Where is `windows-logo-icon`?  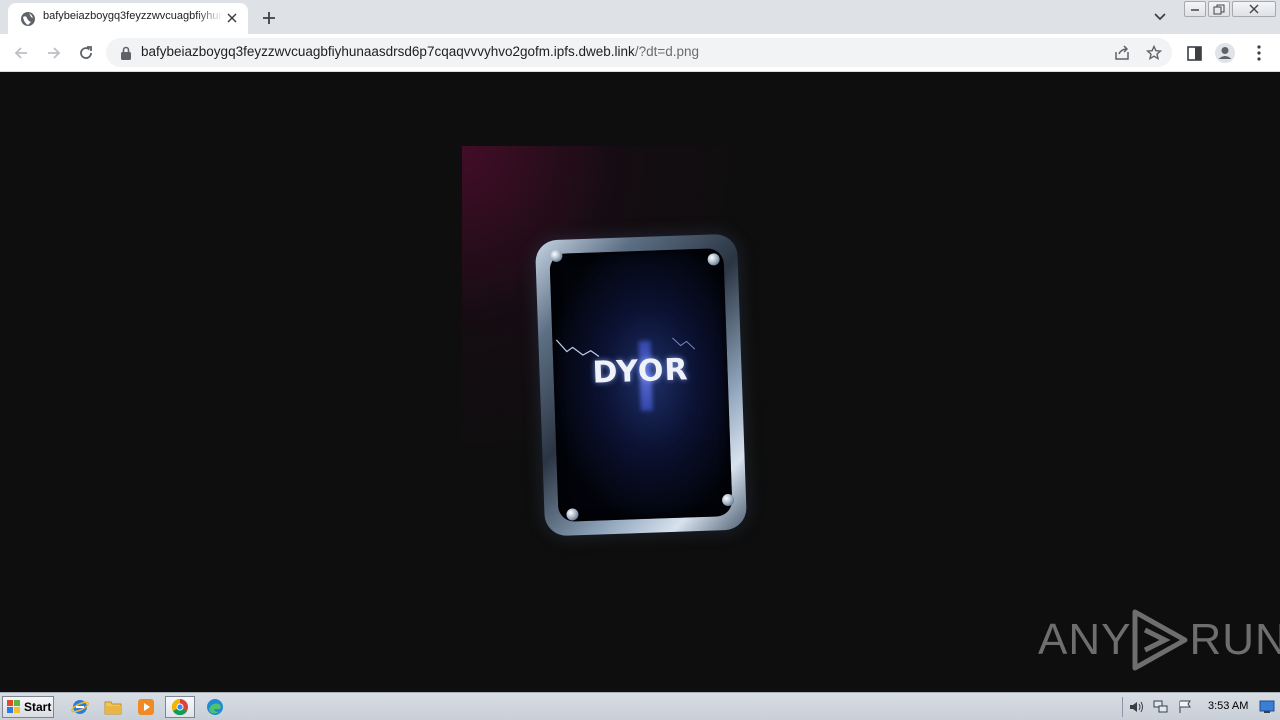
windows-logo-icon is located at coordinates (13, 706).